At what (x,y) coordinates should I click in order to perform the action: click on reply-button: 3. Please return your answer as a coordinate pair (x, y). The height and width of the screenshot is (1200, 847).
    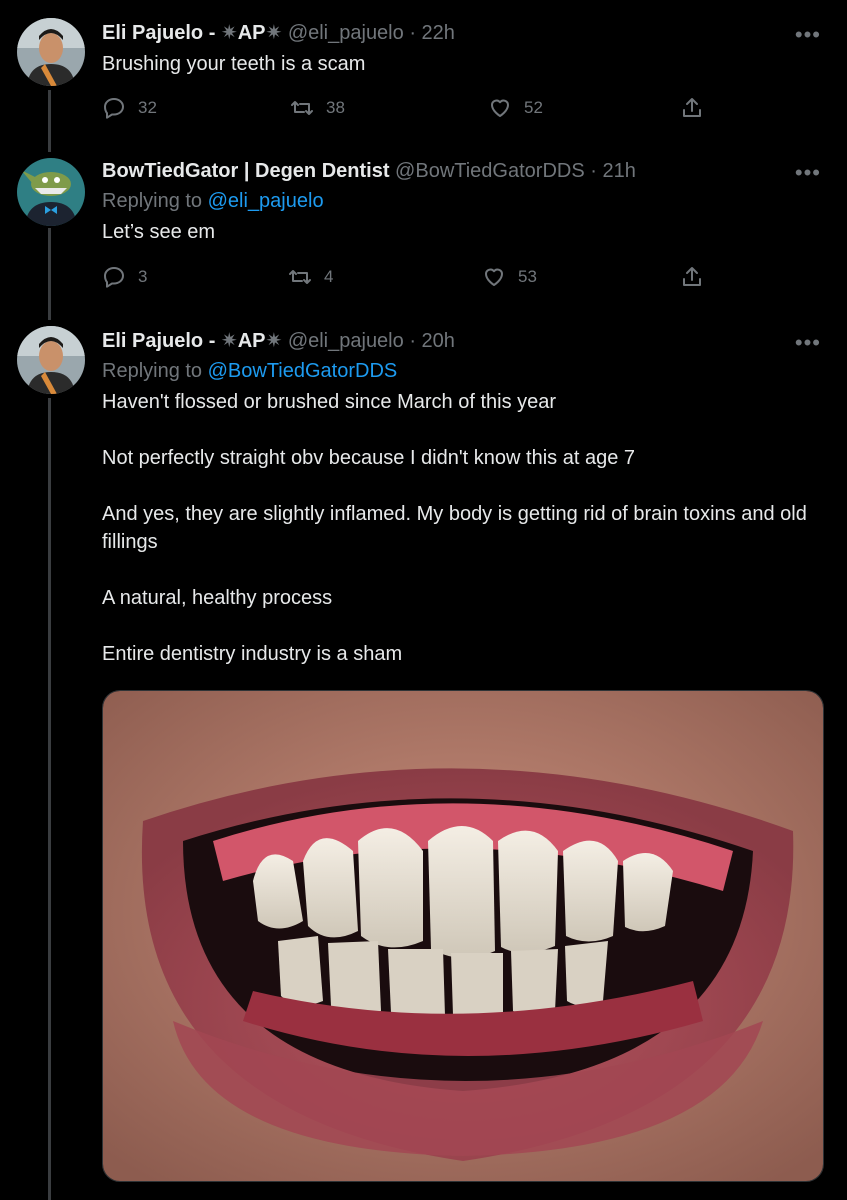
    Looking at the image, I should click on (124, 277).